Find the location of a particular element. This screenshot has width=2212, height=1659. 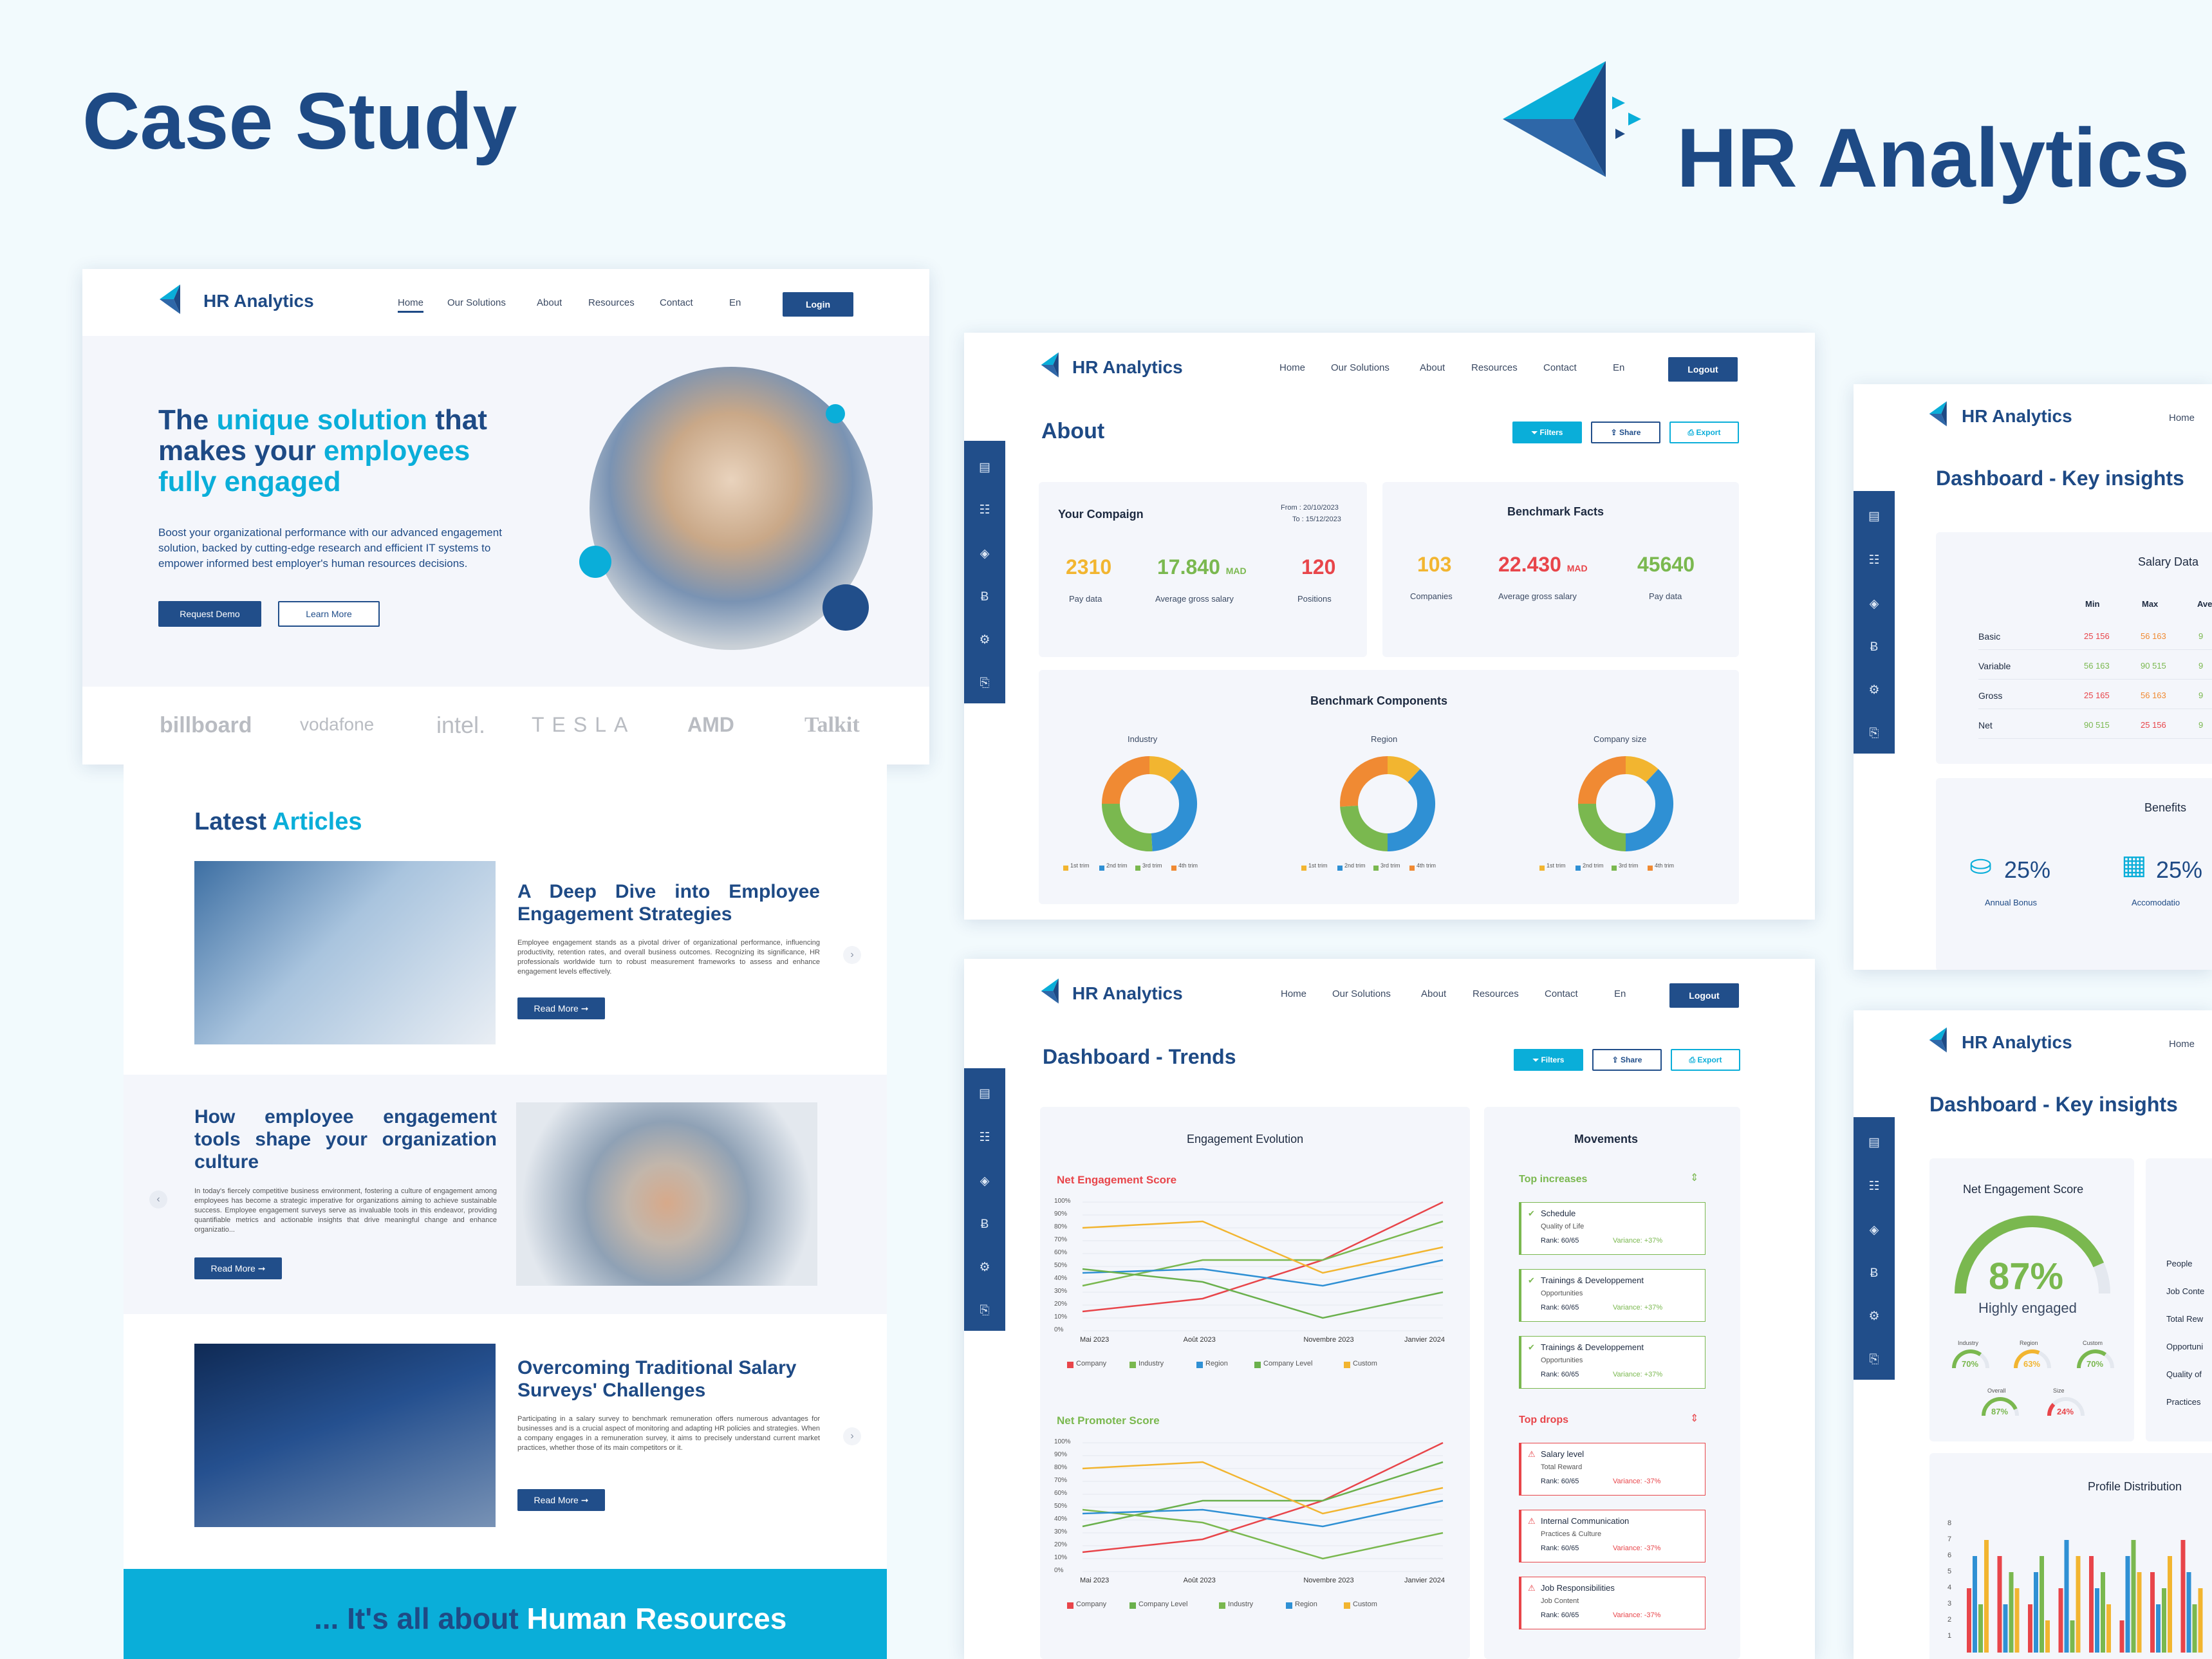

donut-slice-1st-trim is located at coordinates (1404, 769).